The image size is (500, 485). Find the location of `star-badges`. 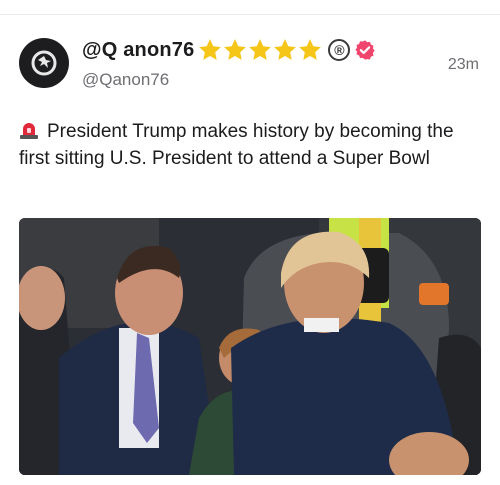

star-badges is located at coordinates (259, 50).